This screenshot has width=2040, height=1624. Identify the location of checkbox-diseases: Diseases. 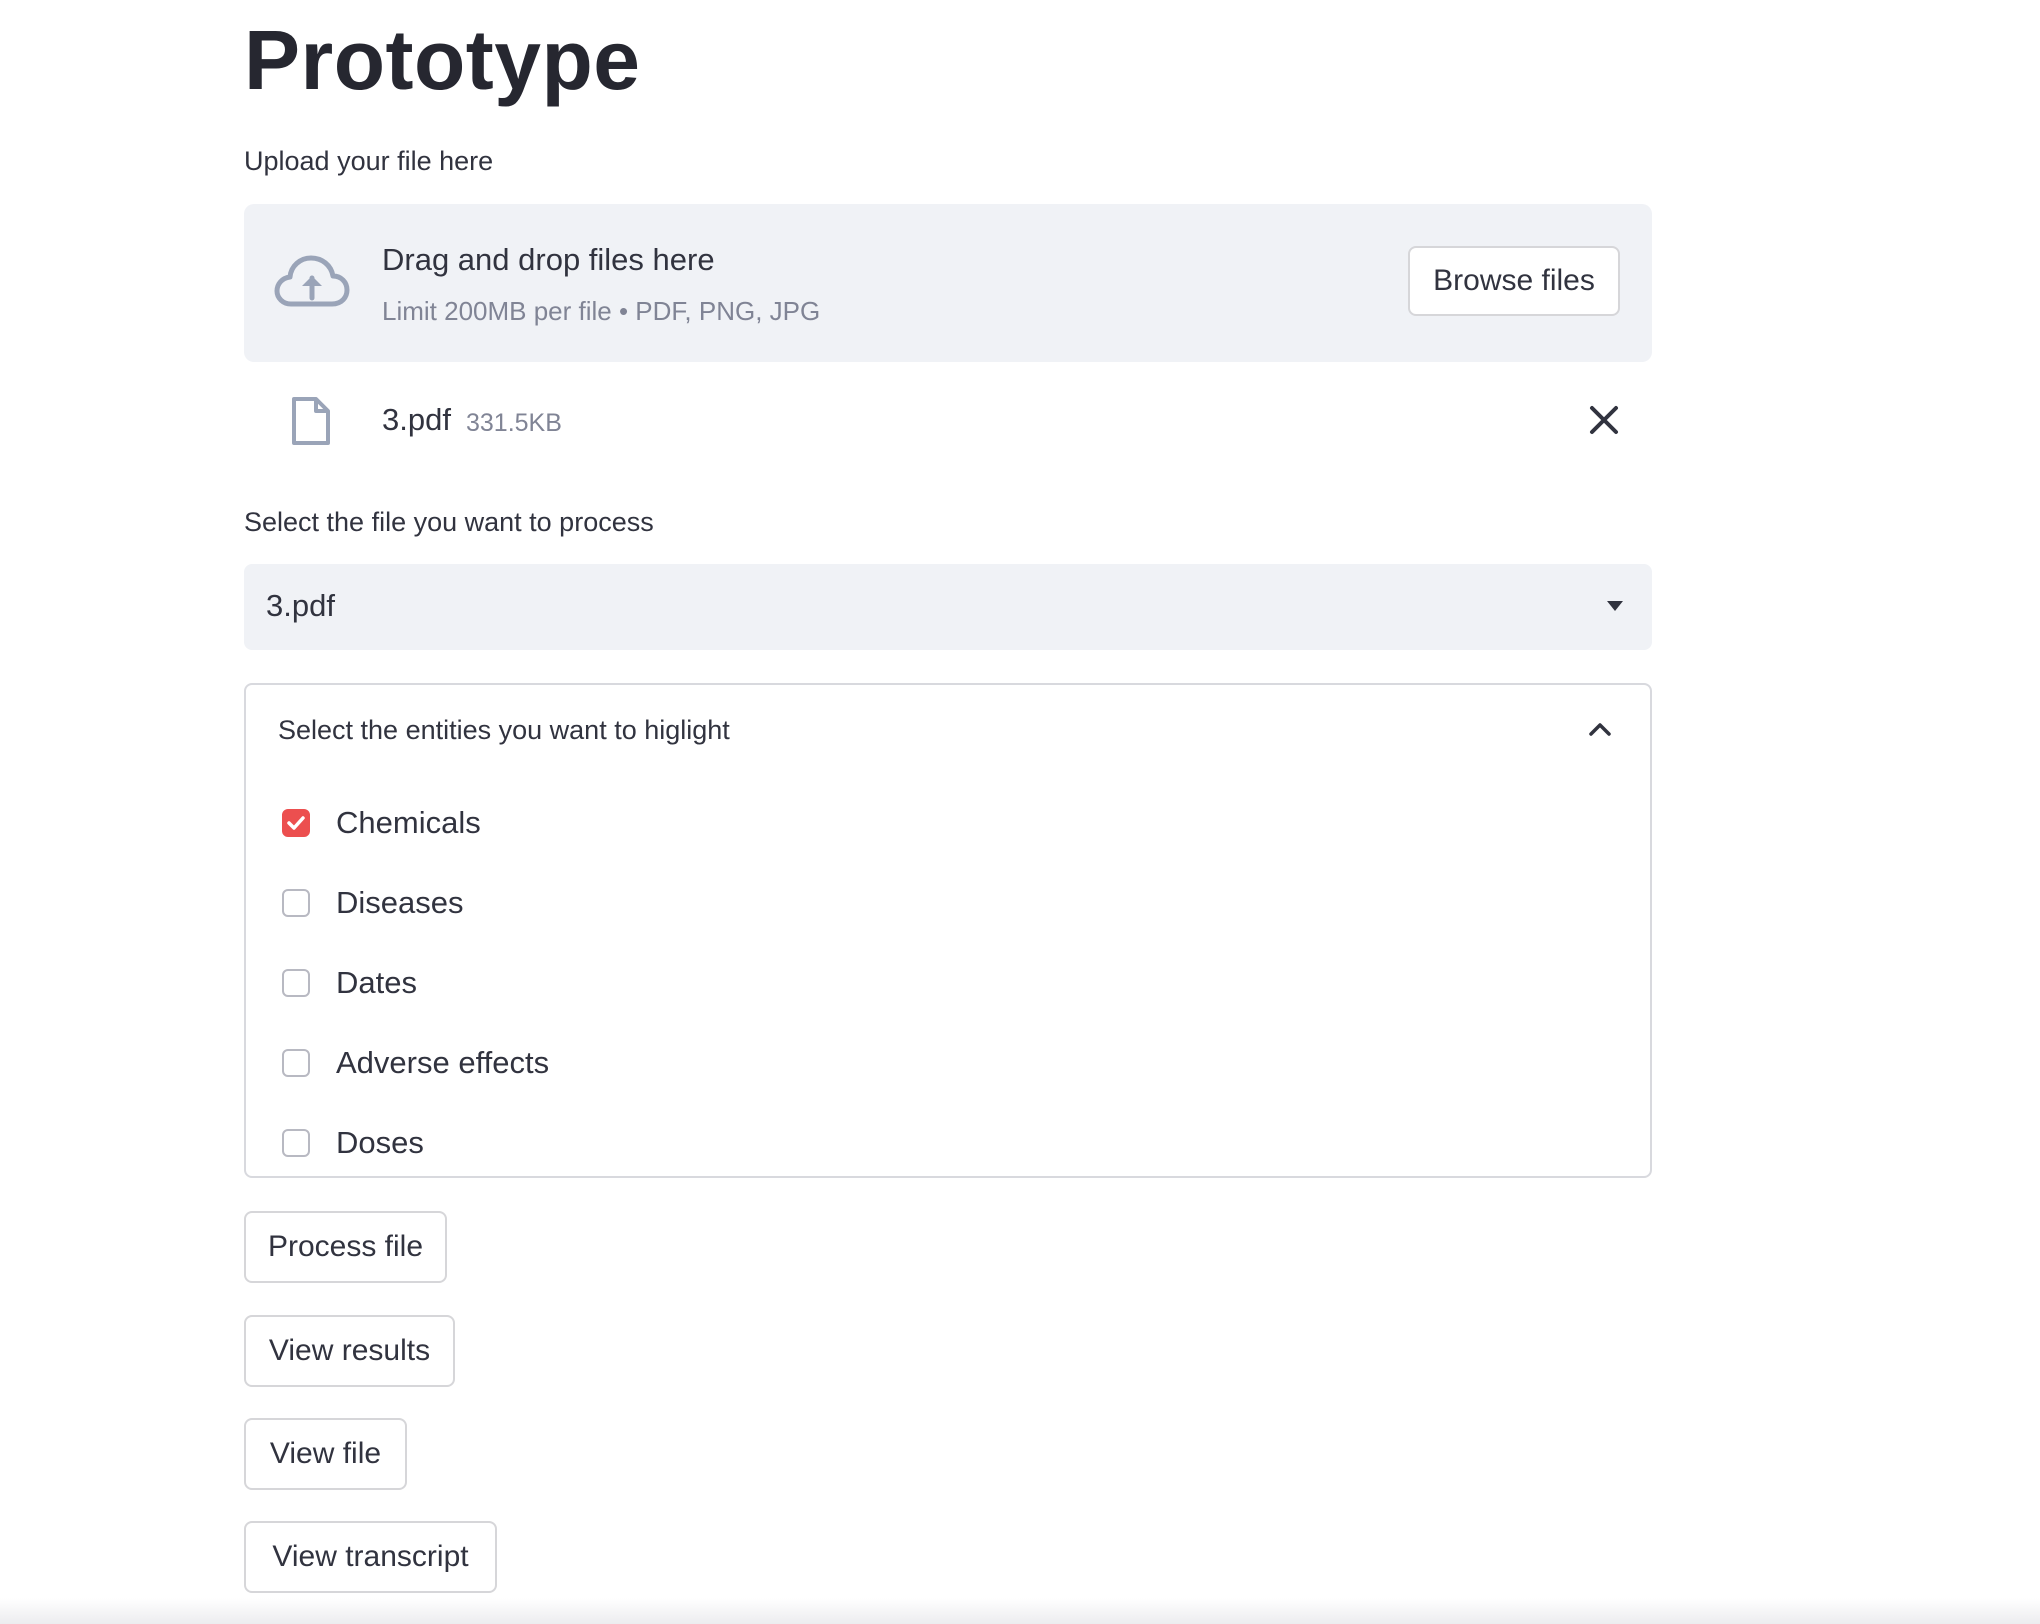
(373, 903).